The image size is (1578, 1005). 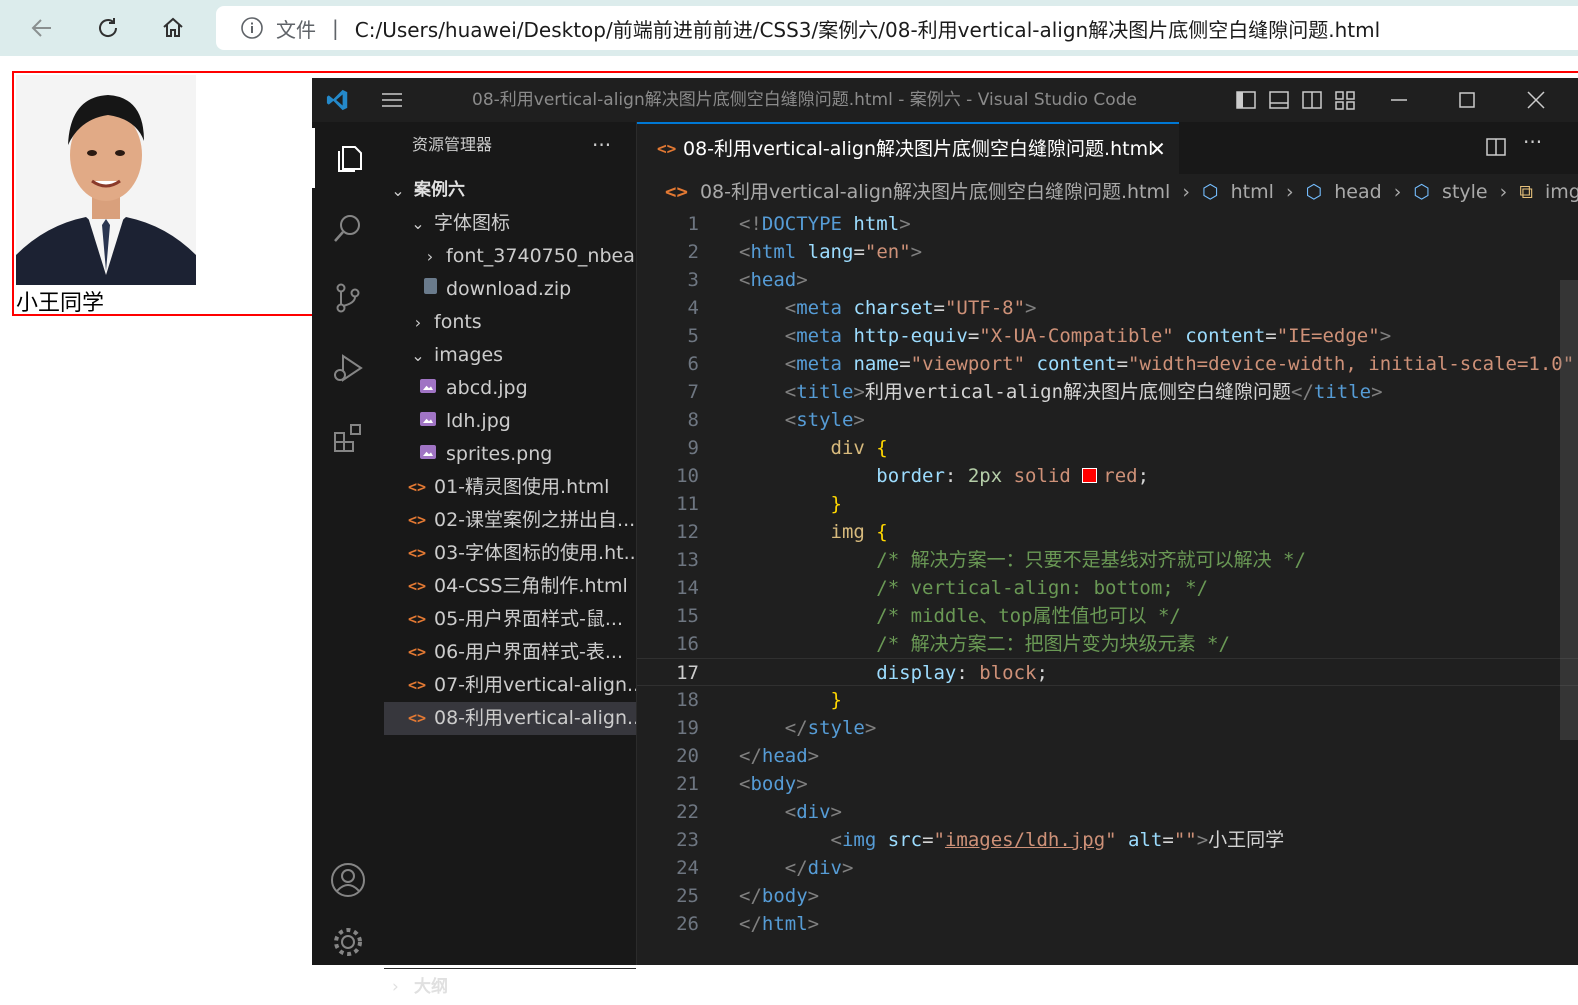 What do you see at coordinates (348, 228) in the screenshot?
I see `search-icon` at bounding box center [348, 228].